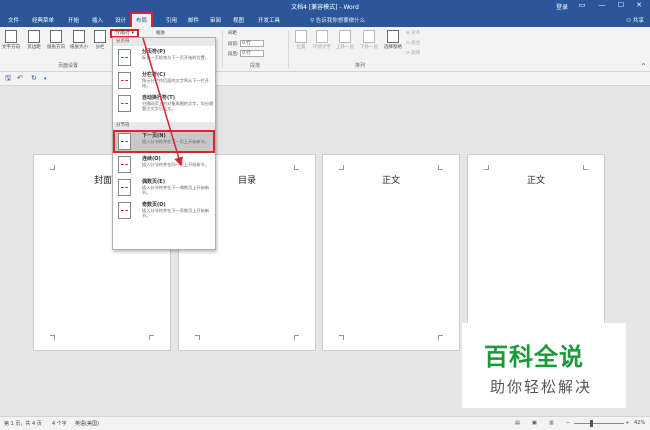 The height and width of the screenshot is (430, 650). Describe the element at coordinates (154, 136) in the screenshot. I see `menu-item-title: 下一页(N)` at that location.